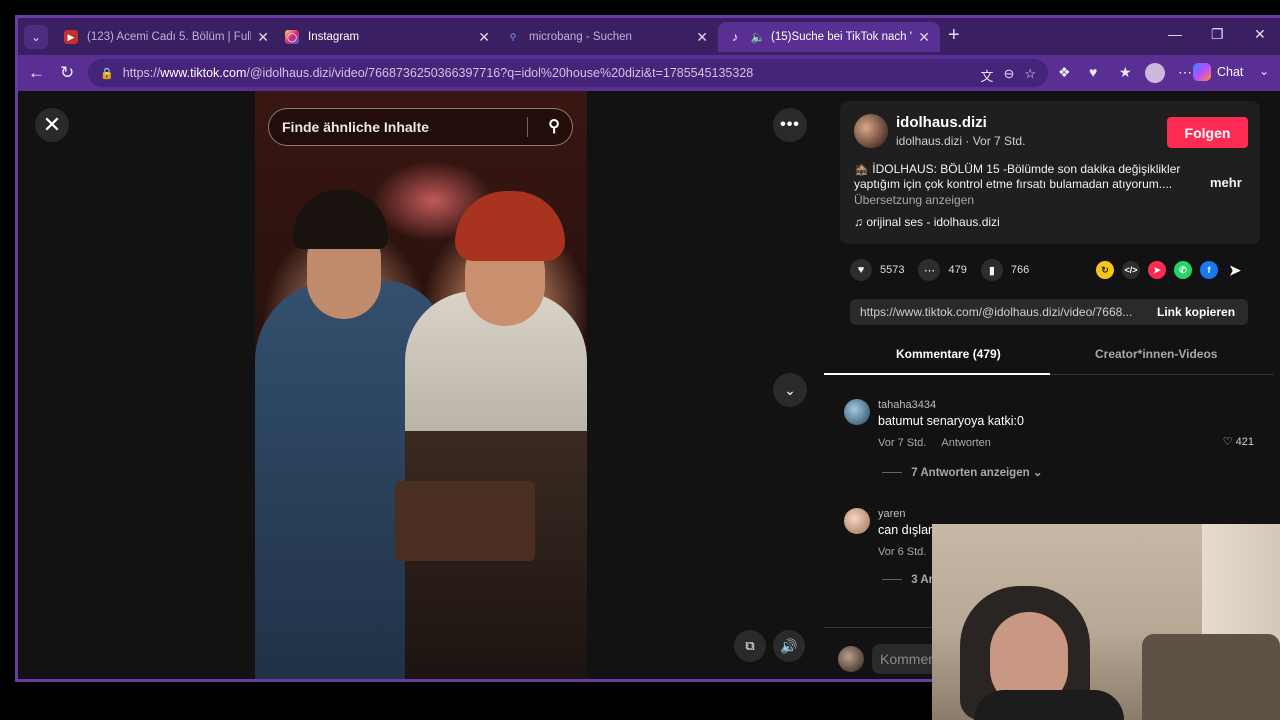 The image size is (1280, 720). I want to click on comment-username: yaren, so click(892, 514).